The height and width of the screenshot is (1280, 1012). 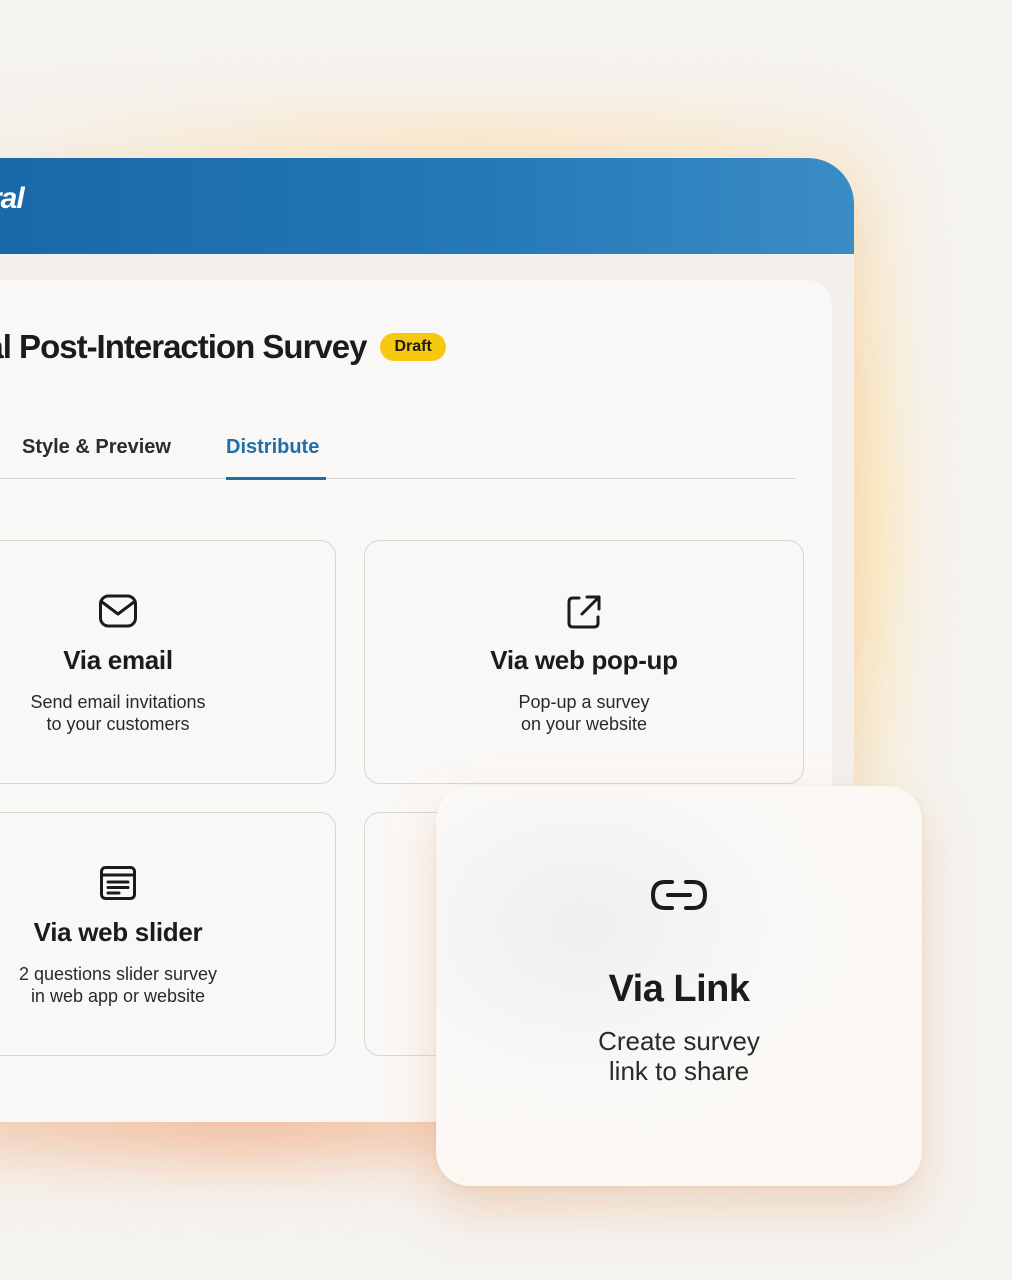 I want to click on card-description: Send email invitations to your customers, so click(x=118, y=713).